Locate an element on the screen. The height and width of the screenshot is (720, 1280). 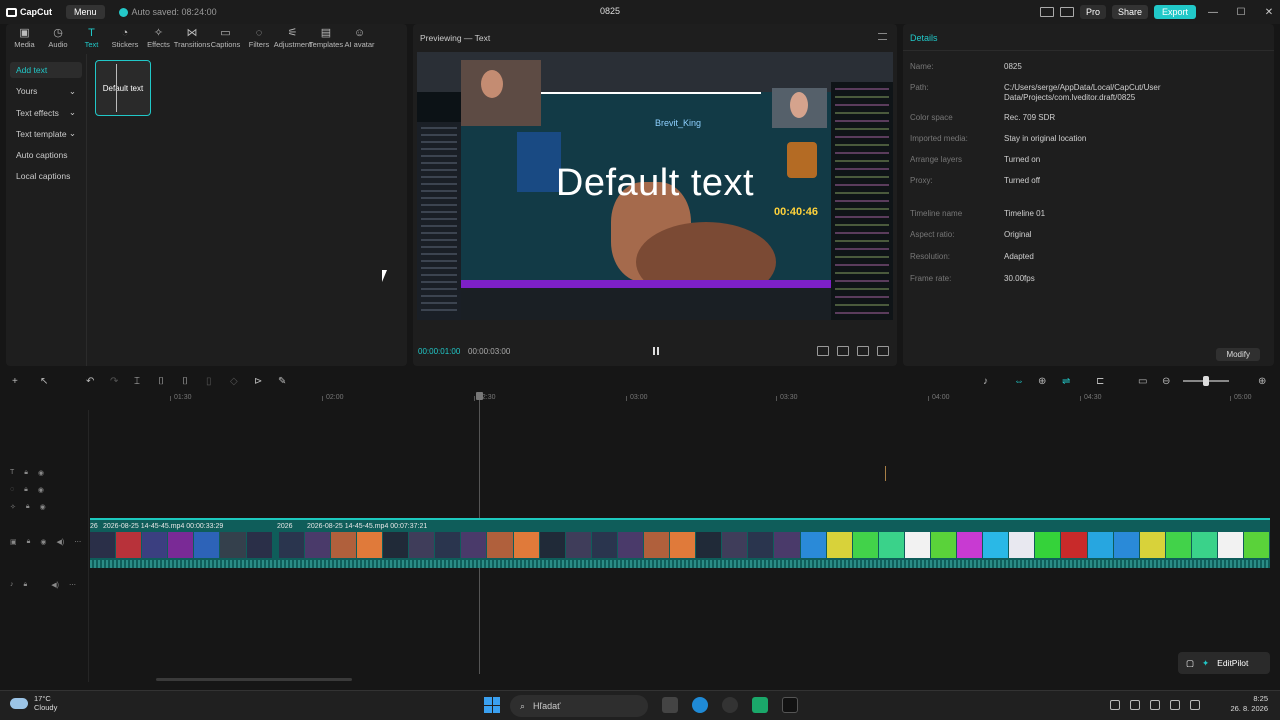
draw-icon: ✎ is located at coordinates (282, 381).